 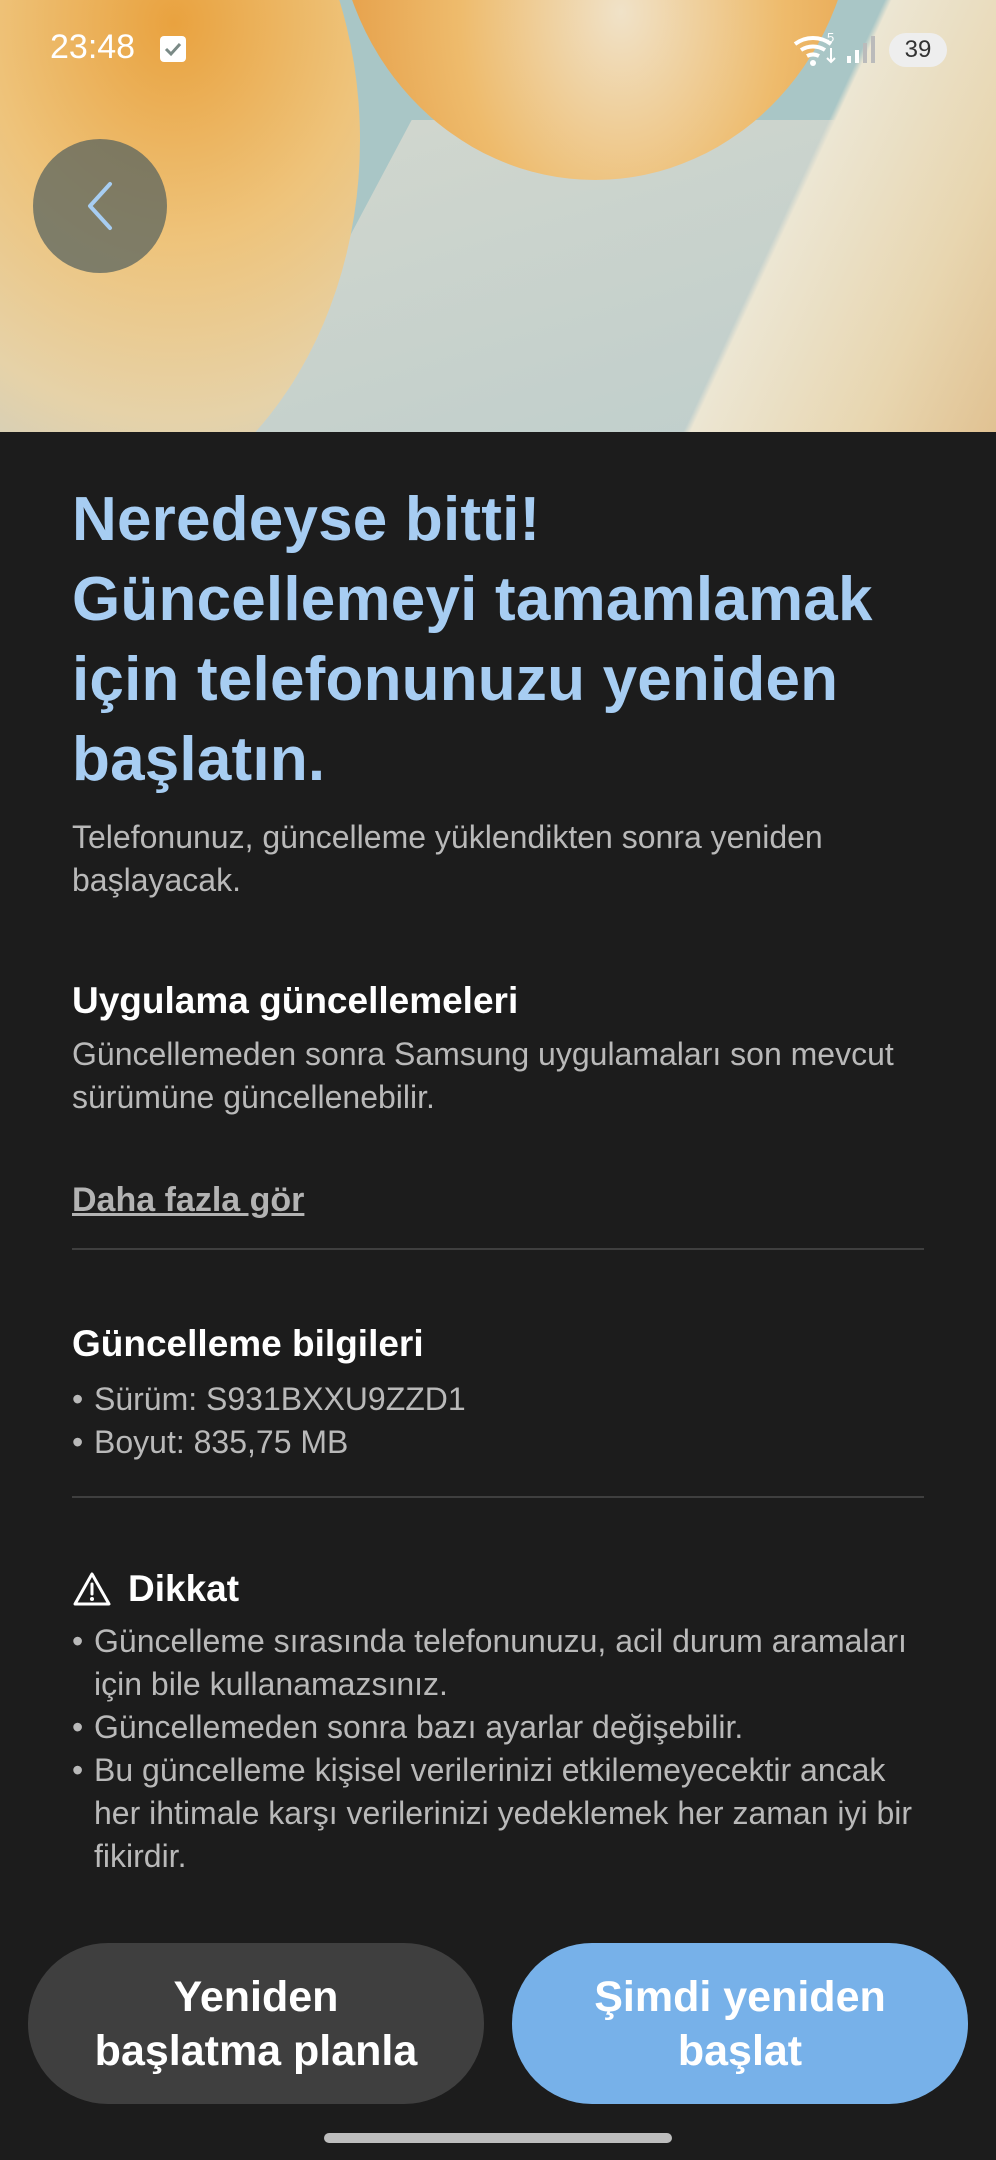 What do you see at coordinates (740, 2050) in the screenshot?
I see `restart-now-label: başlat` at bounding box center [740, 2050].